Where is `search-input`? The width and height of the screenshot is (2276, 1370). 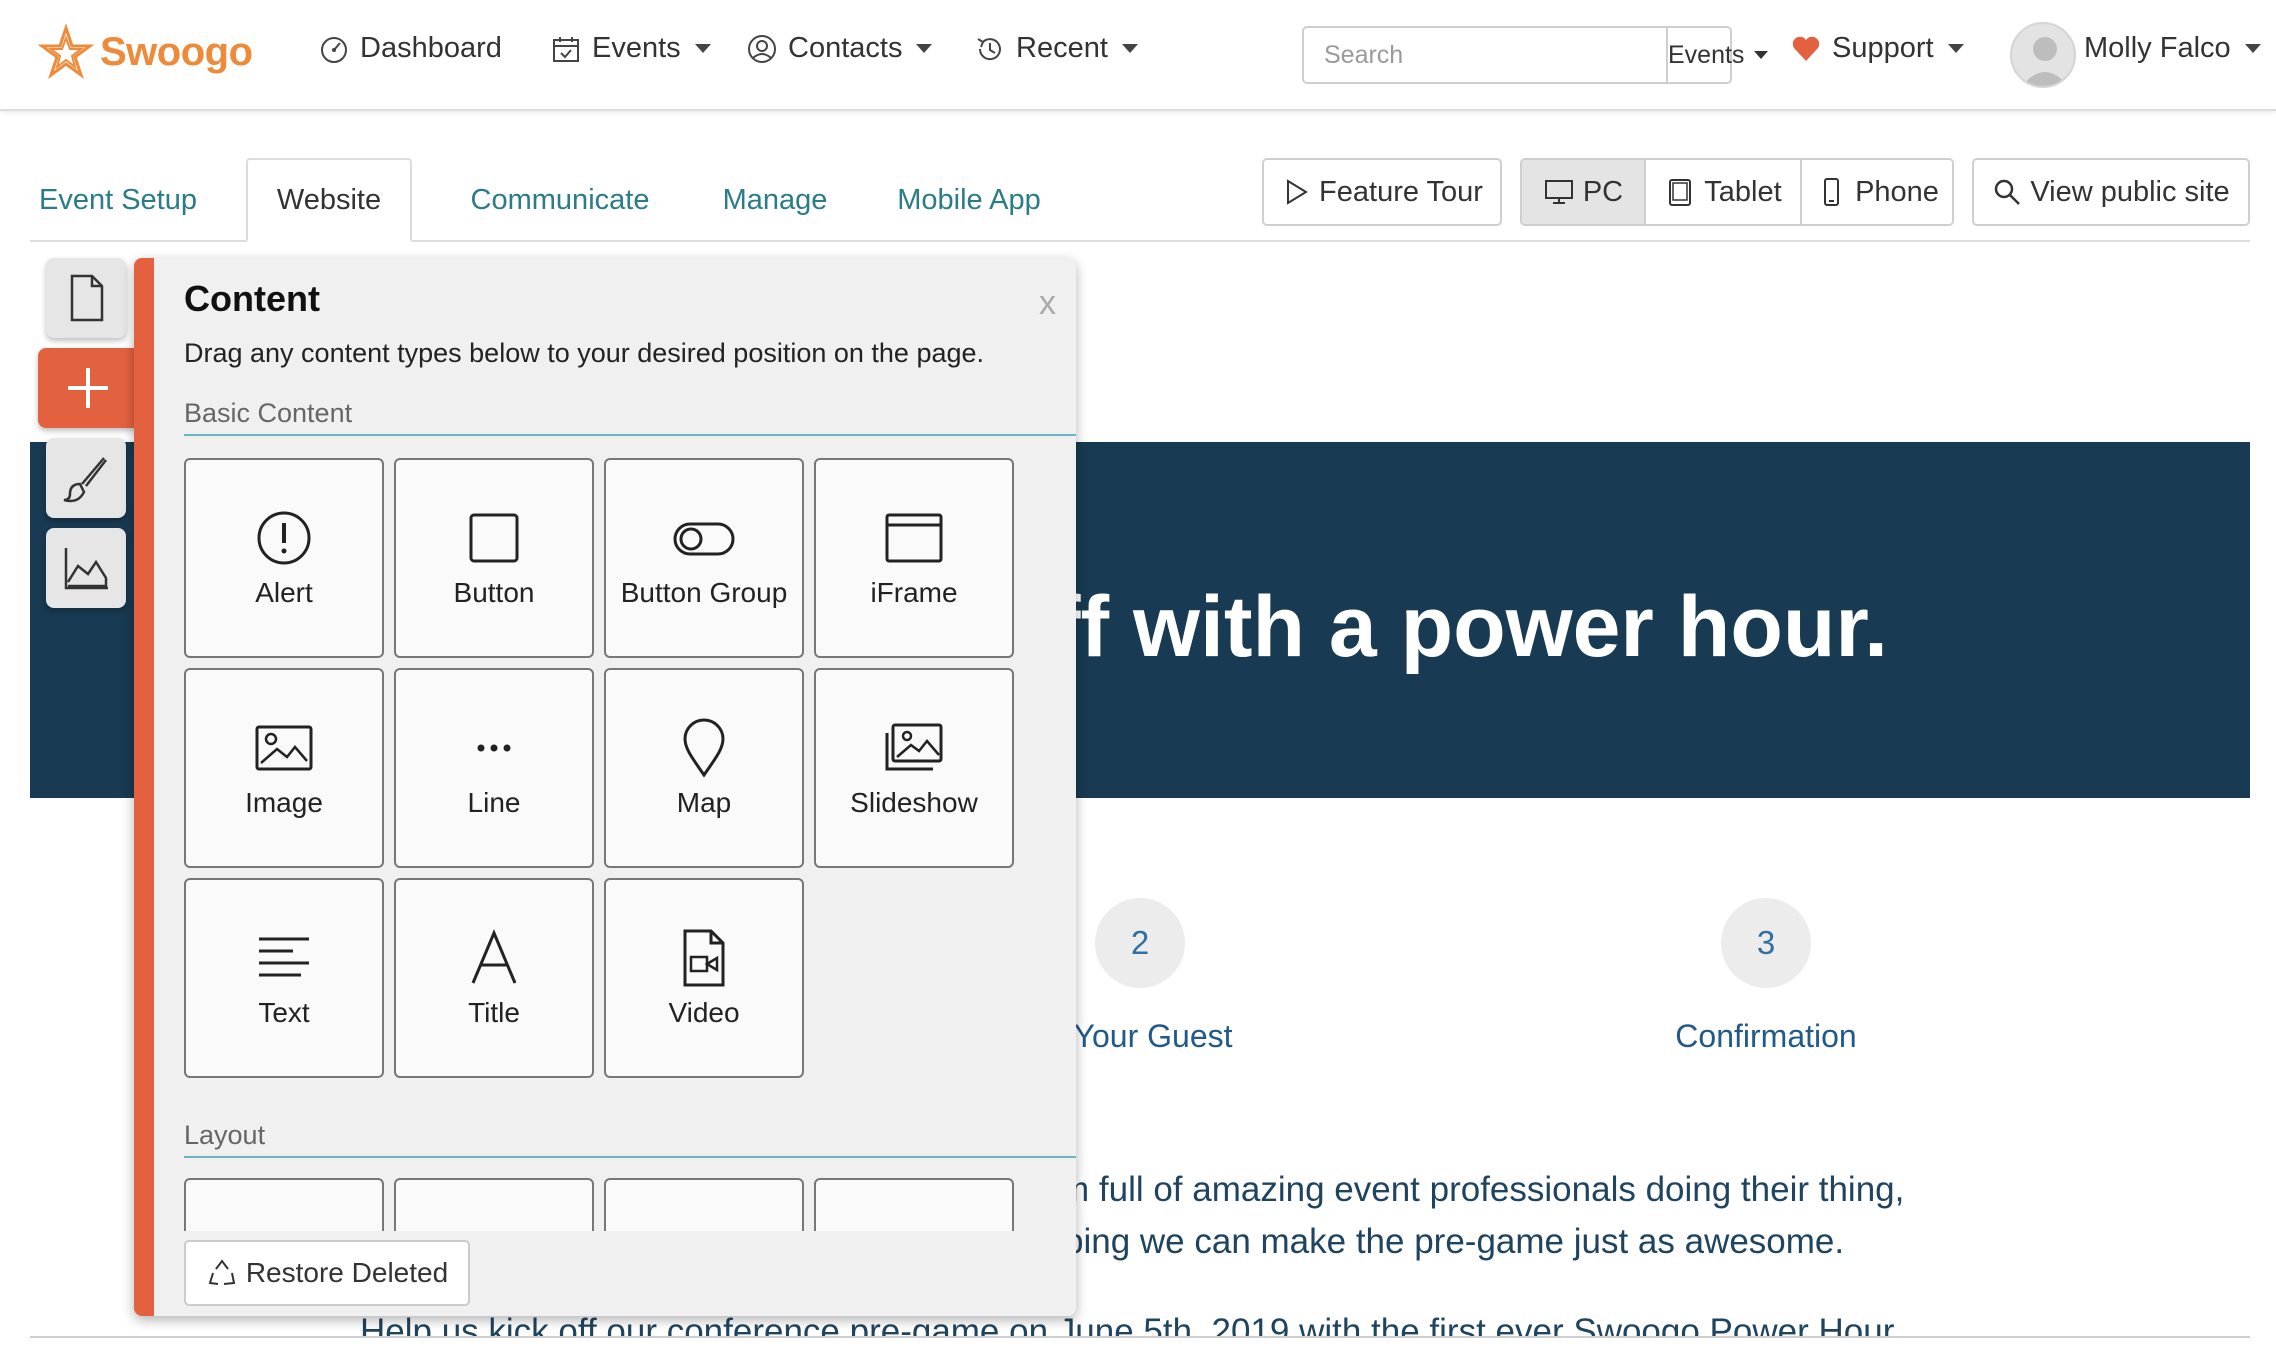 search-input is located at coordinates (1485, 55).